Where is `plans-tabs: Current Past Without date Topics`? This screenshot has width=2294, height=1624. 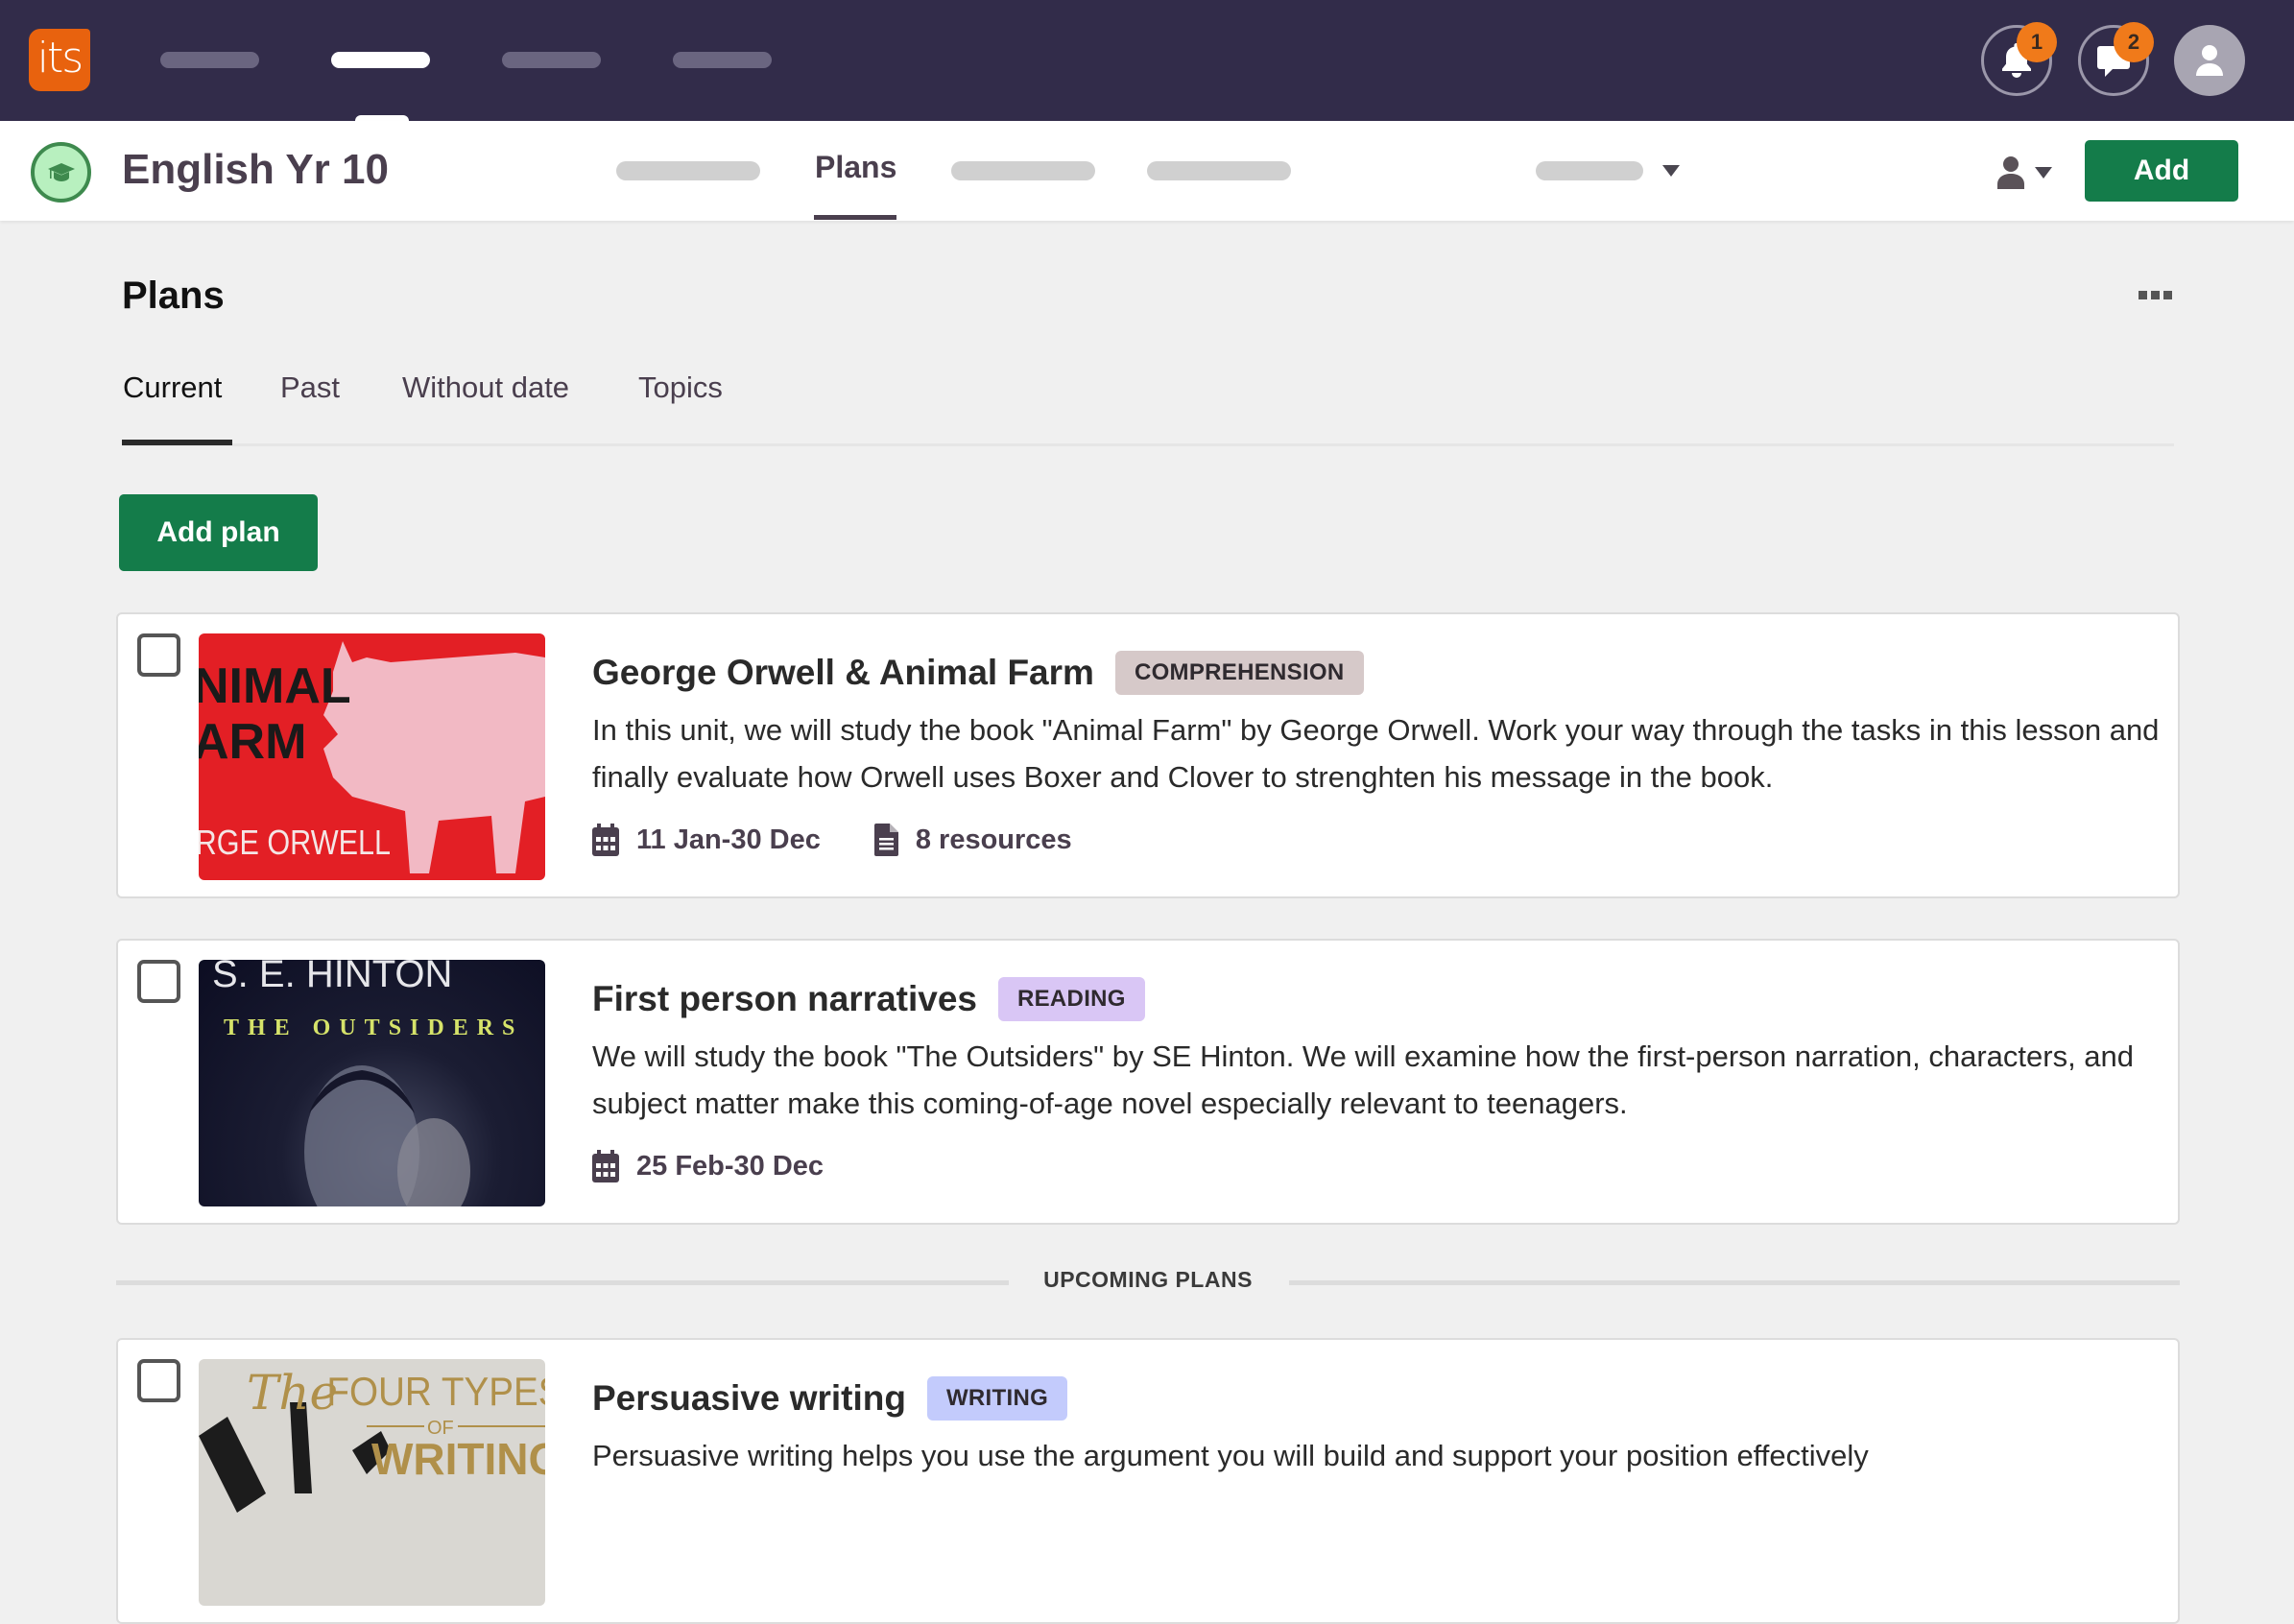 plans-tabs: Current Past Without date Topics is located at coordinates (1148, 405).